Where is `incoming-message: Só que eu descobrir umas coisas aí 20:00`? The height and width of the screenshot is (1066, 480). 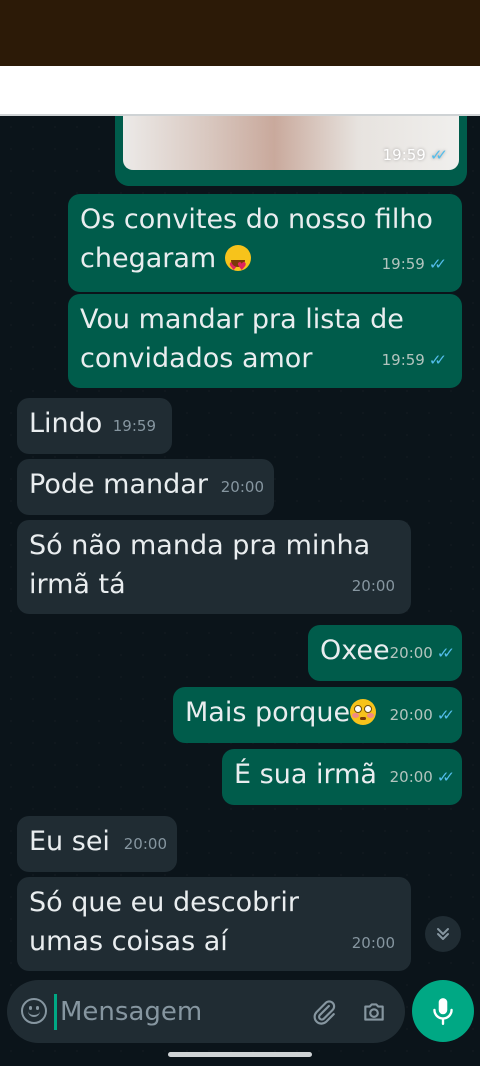 incoming-message: Só que eu descobrir umas coisas aí 20:00 is located at coordinates (214, 924).